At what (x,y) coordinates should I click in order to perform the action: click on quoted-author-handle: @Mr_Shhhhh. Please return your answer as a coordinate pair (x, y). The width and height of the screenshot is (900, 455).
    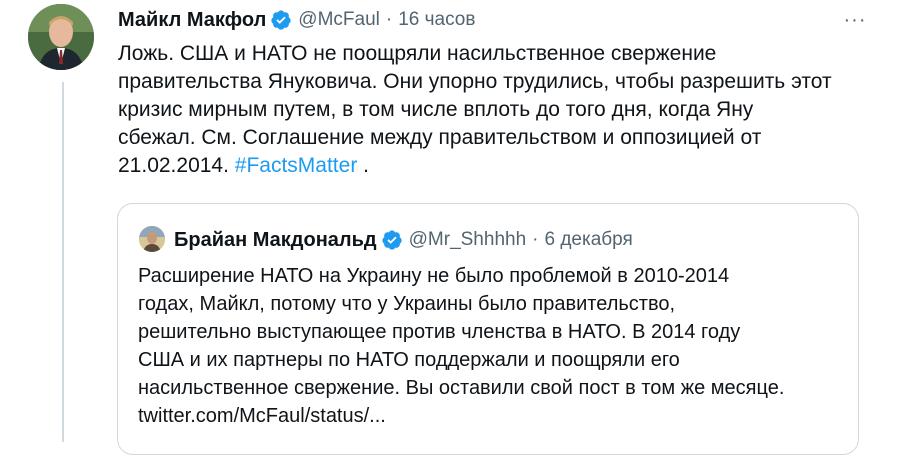
    Looking at the image, I should click on (467, 239).